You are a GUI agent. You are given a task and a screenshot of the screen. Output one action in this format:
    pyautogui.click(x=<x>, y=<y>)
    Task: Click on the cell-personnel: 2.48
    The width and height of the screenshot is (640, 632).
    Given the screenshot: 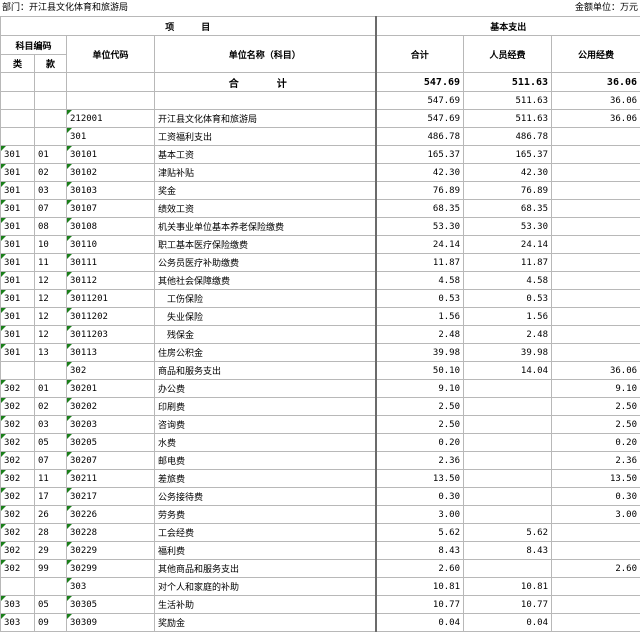 What is the action you would take?
    pyautogui.click(x=508, y=335)
    